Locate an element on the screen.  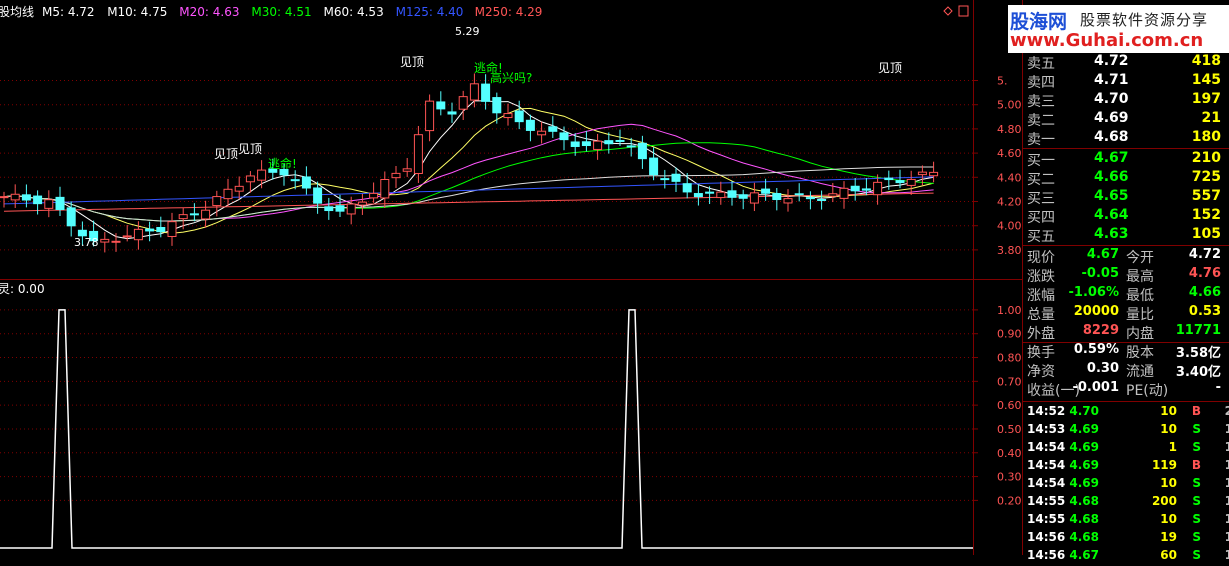
stat-label: 量比 is located at coordinates (1140, 315).